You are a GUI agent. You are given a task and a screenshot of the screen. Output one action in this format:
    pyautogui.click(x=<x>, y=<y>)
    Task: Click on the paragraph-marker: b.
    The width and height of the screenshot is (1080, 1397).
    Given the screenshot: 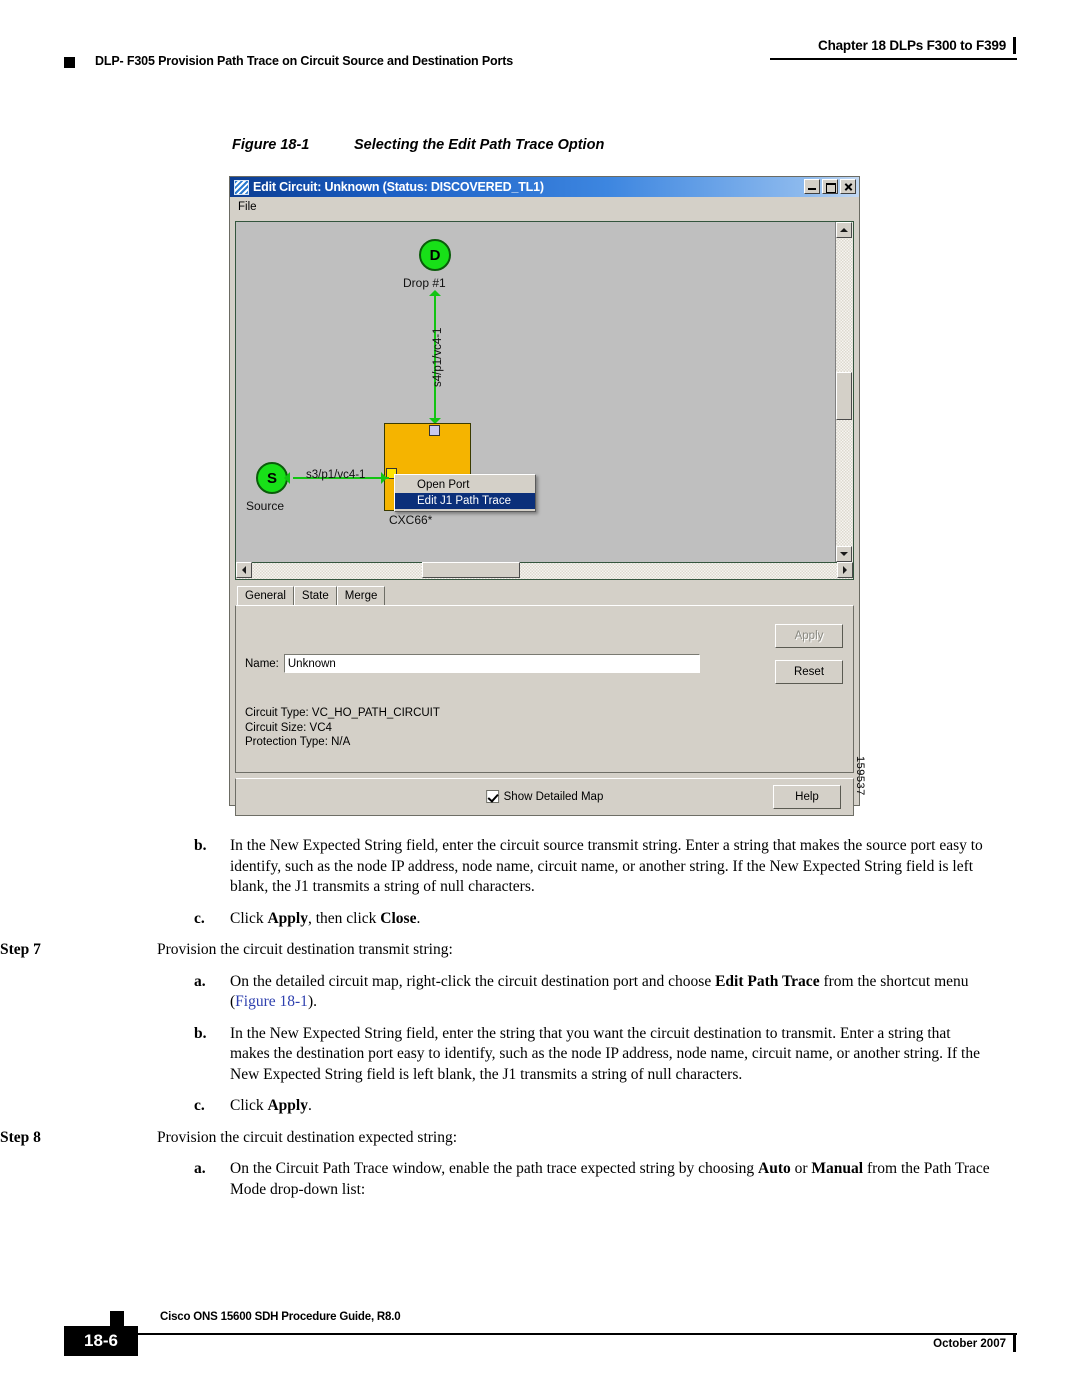 What is the action you would take?
    pyautogui.click(x=200, y=1033)
    